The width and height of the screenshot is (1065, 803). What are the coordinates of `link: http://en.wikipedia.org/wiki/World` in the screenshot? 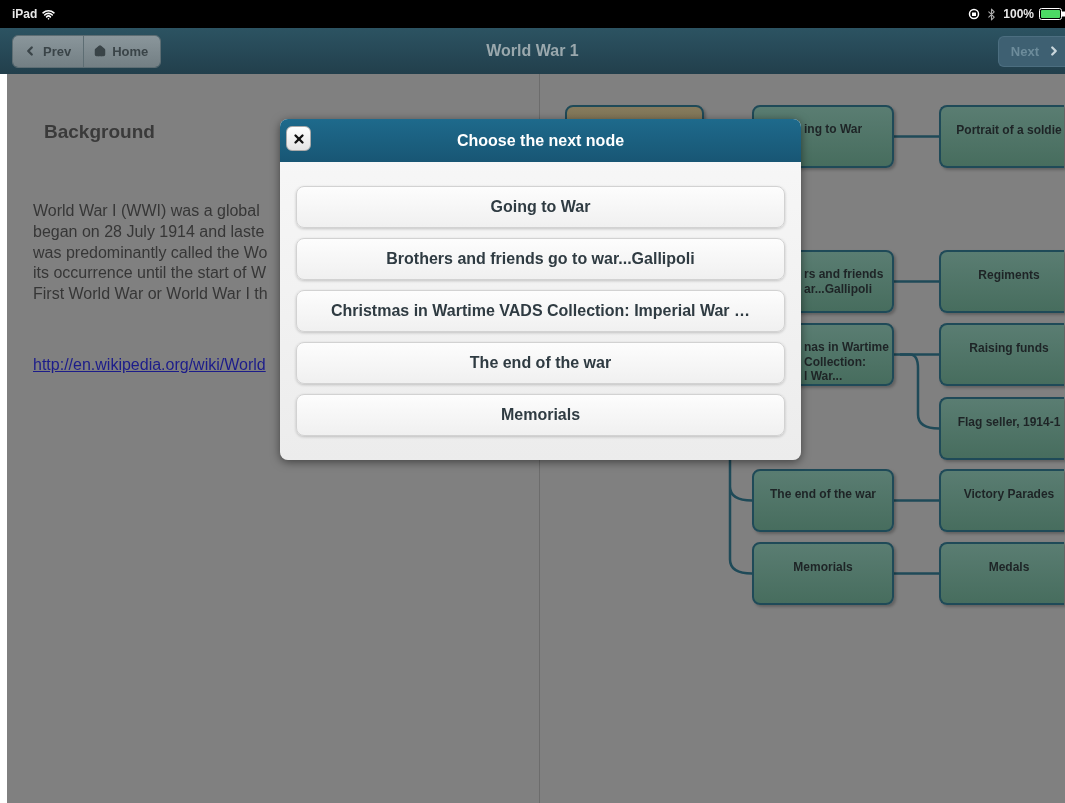 It's located at (149, 365).